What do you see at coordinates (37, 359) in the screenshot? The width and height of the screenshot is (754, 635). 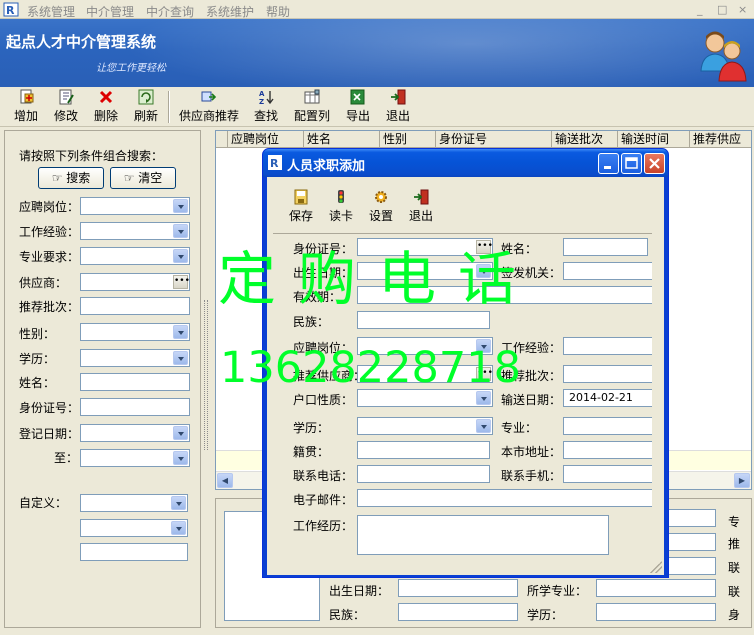 I see `education-label: 学历：` at bounding box center [37, 359].